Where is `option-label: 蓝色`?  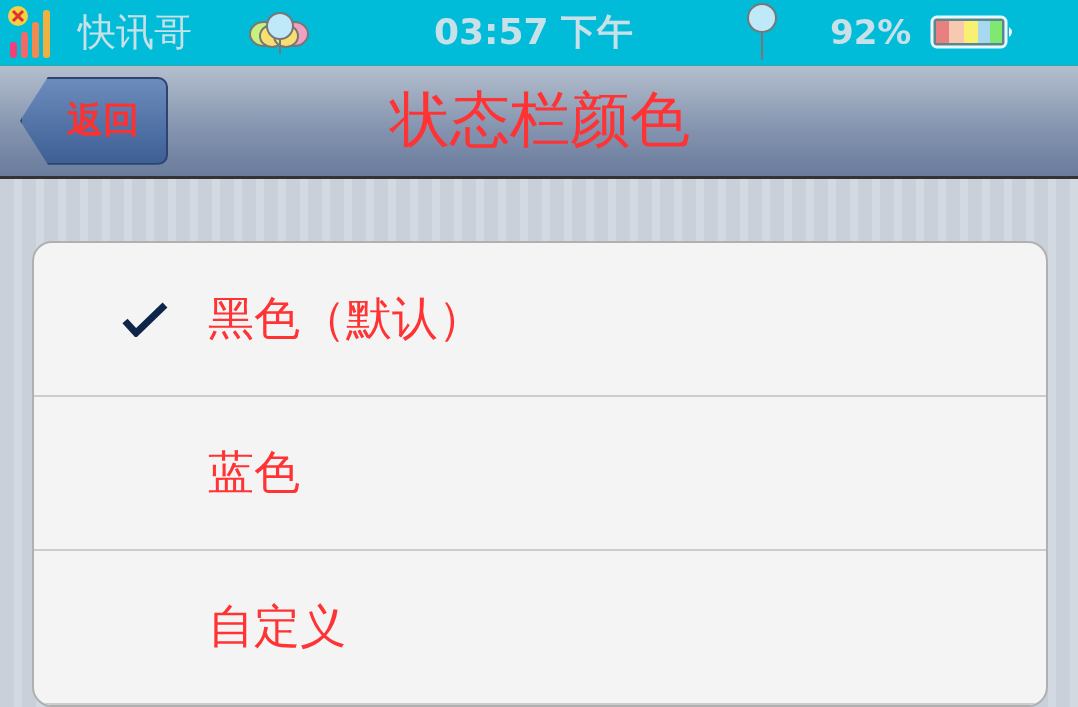 option-label: 蓝色 is located at coordinates (254, 472).